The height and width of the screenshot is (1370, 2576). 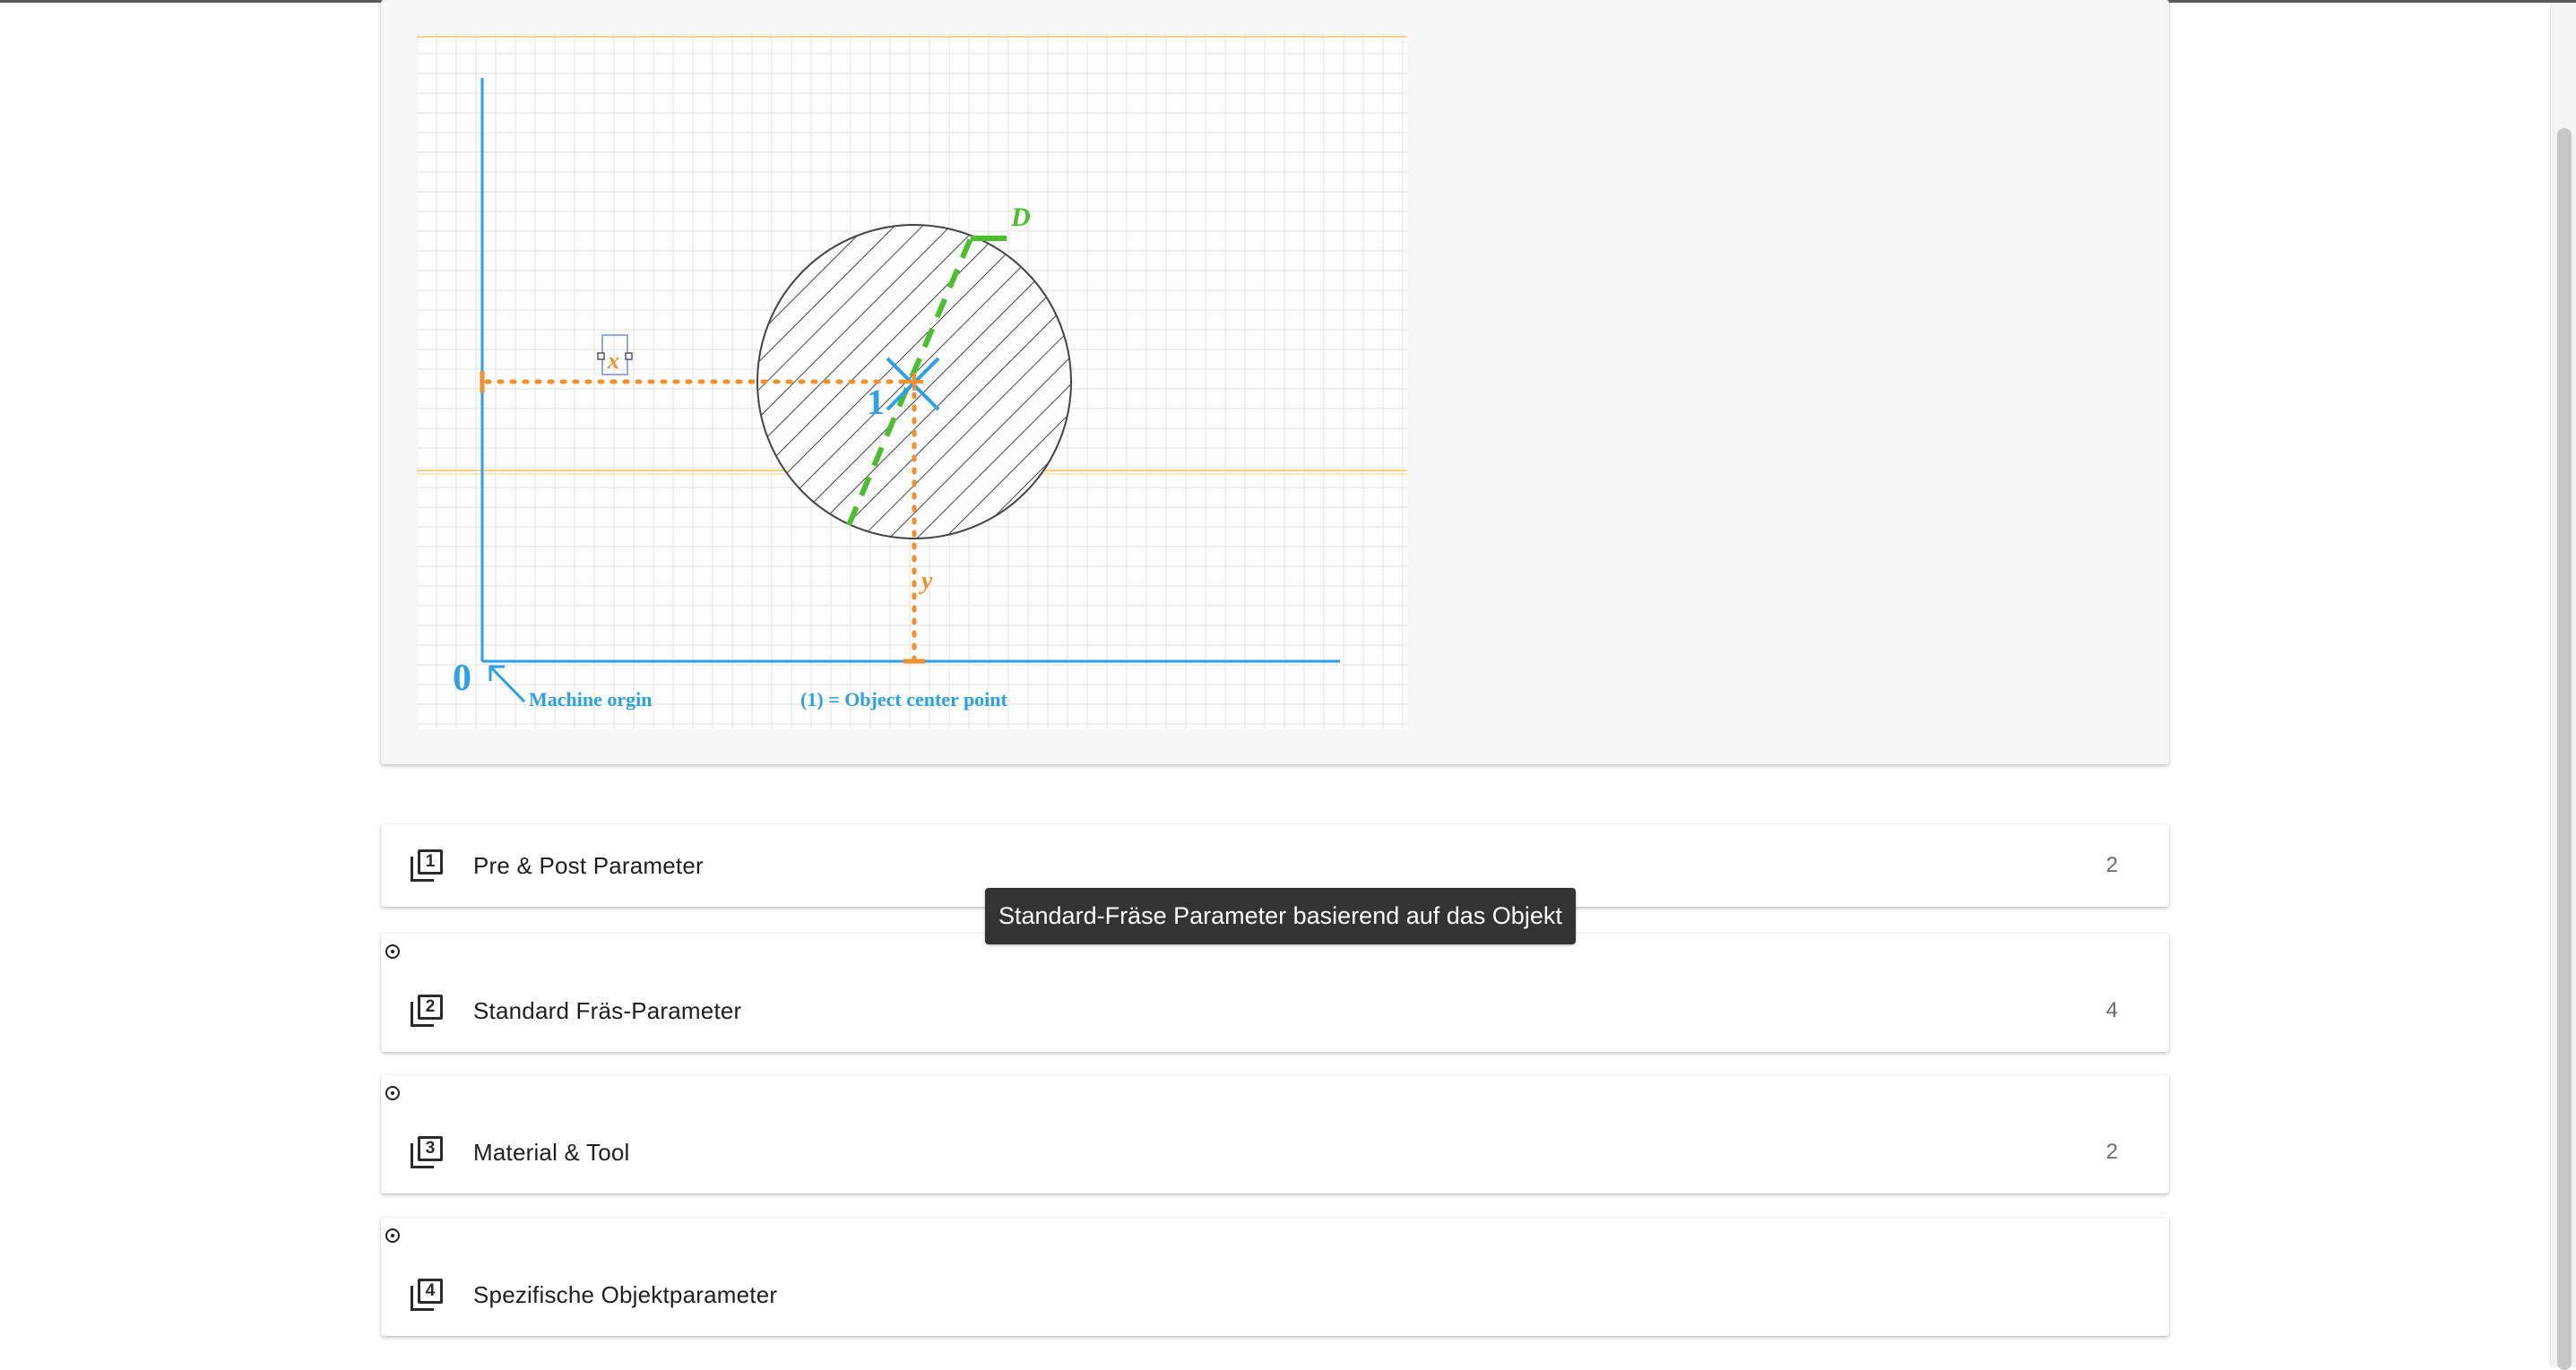 What do you see at coordinates (427, 865) in the screenshot?
I see `filter-1-icon: 1` at bounding box center [427, 865].